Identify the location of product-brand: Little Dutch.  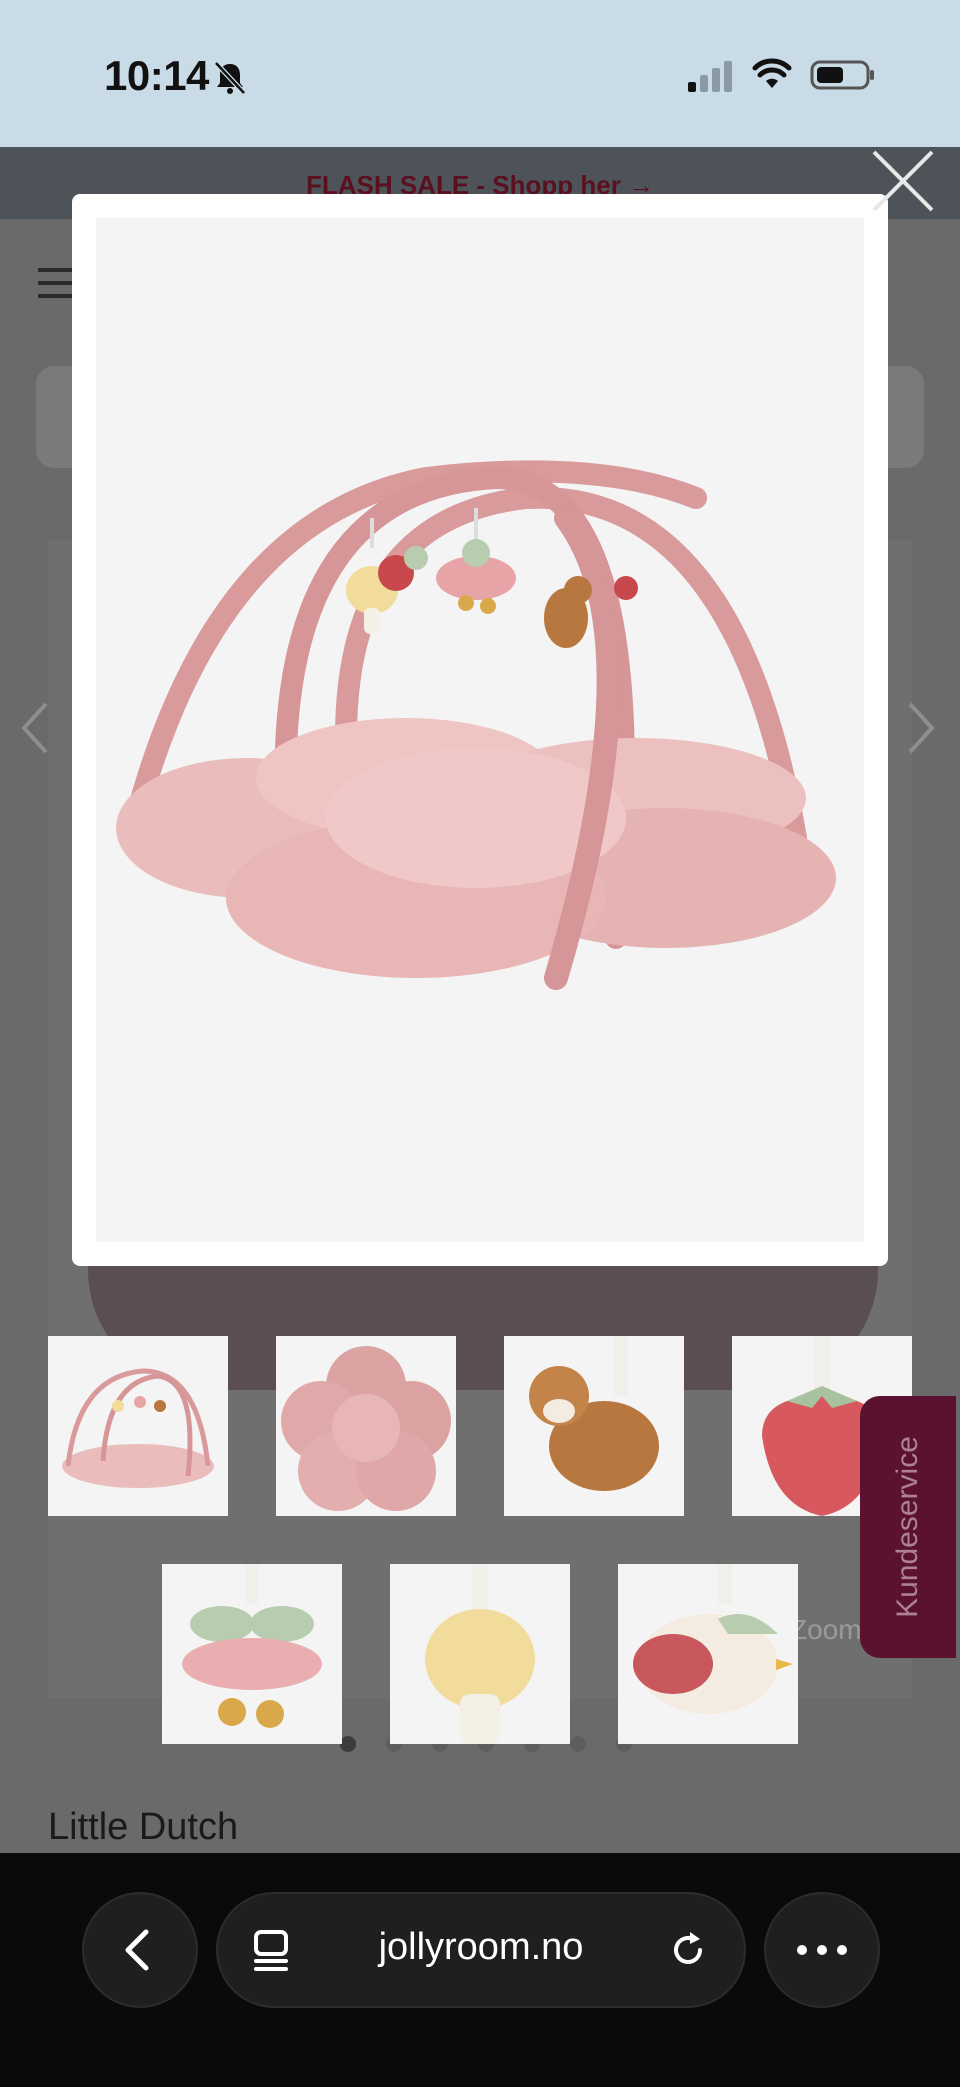
(143, 1827).